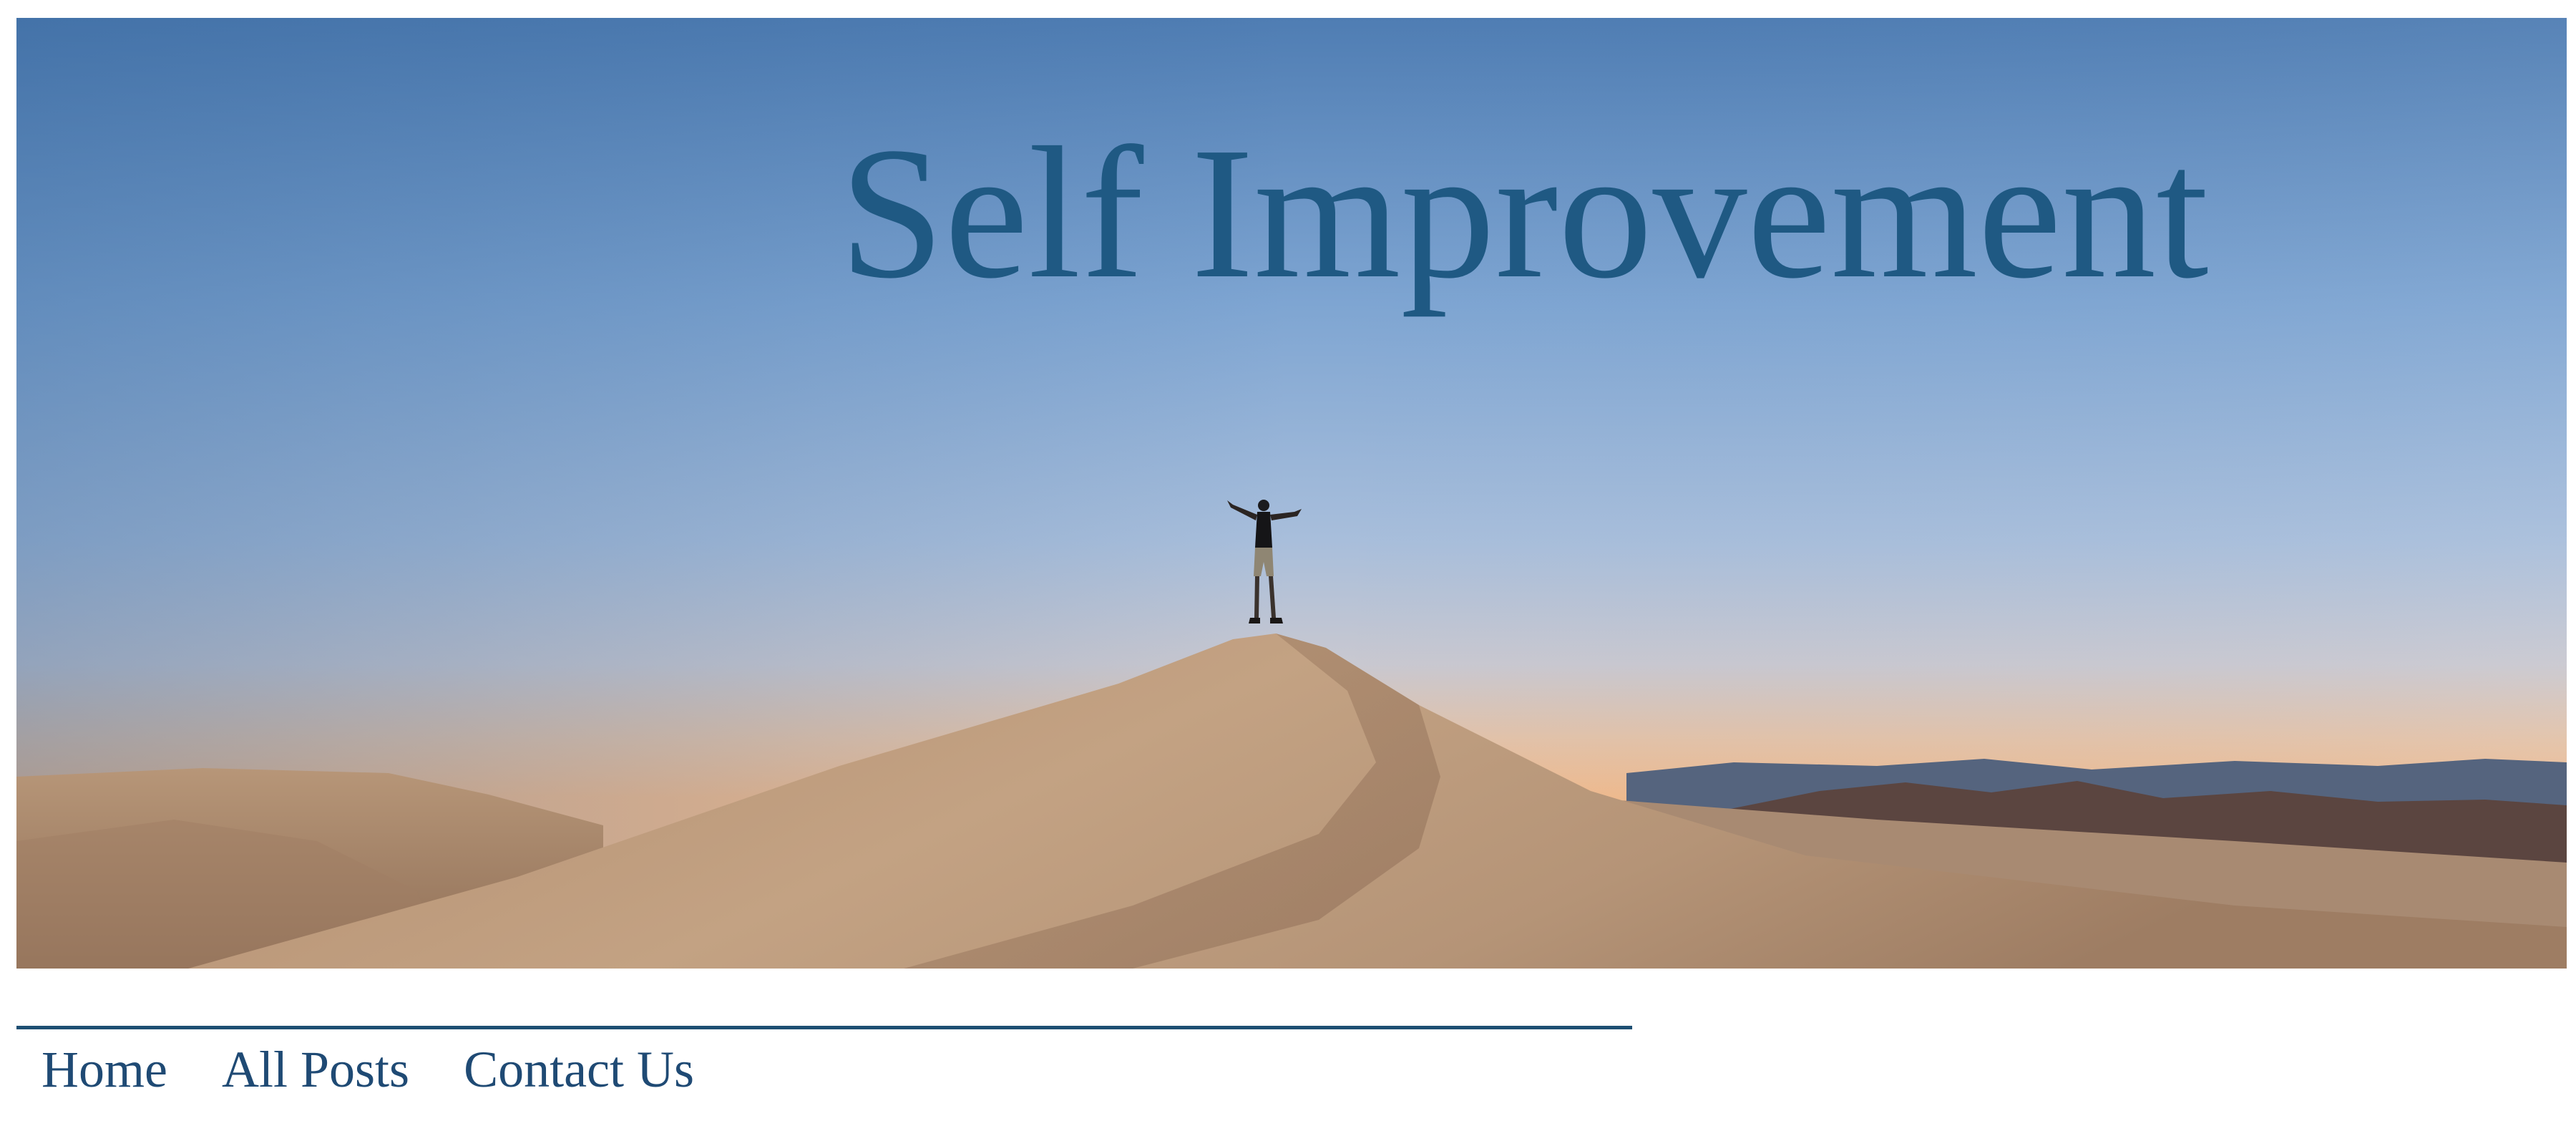 The image size is (2576, 1126). Describe the element at coordinates (1524, 214) in the screenshot. I see `site-title: Self Improvement` at that location.